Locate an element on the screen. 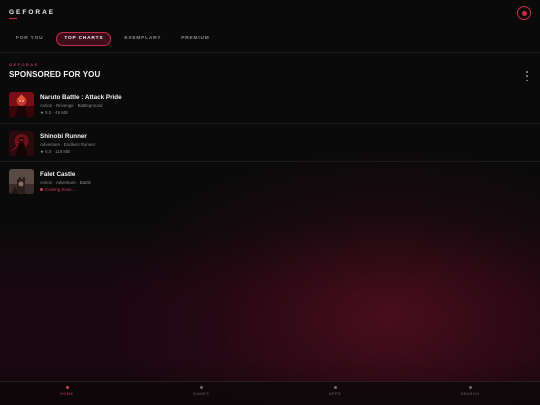 This screenshot has width=540, height=405. nav-games: GAMES is located at coordinates (201, 391).